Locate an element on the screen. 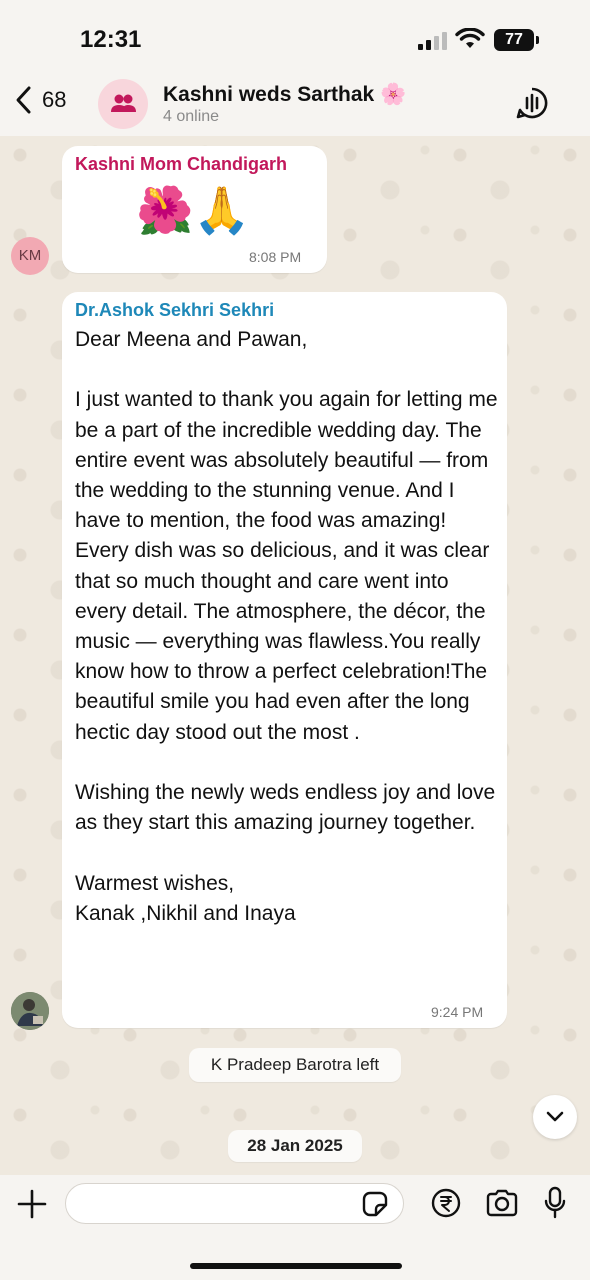 Image resolution: width=590 pixels, height=1280 pixels. message-time: 8:08 PM is located at coordinates (275, 257).